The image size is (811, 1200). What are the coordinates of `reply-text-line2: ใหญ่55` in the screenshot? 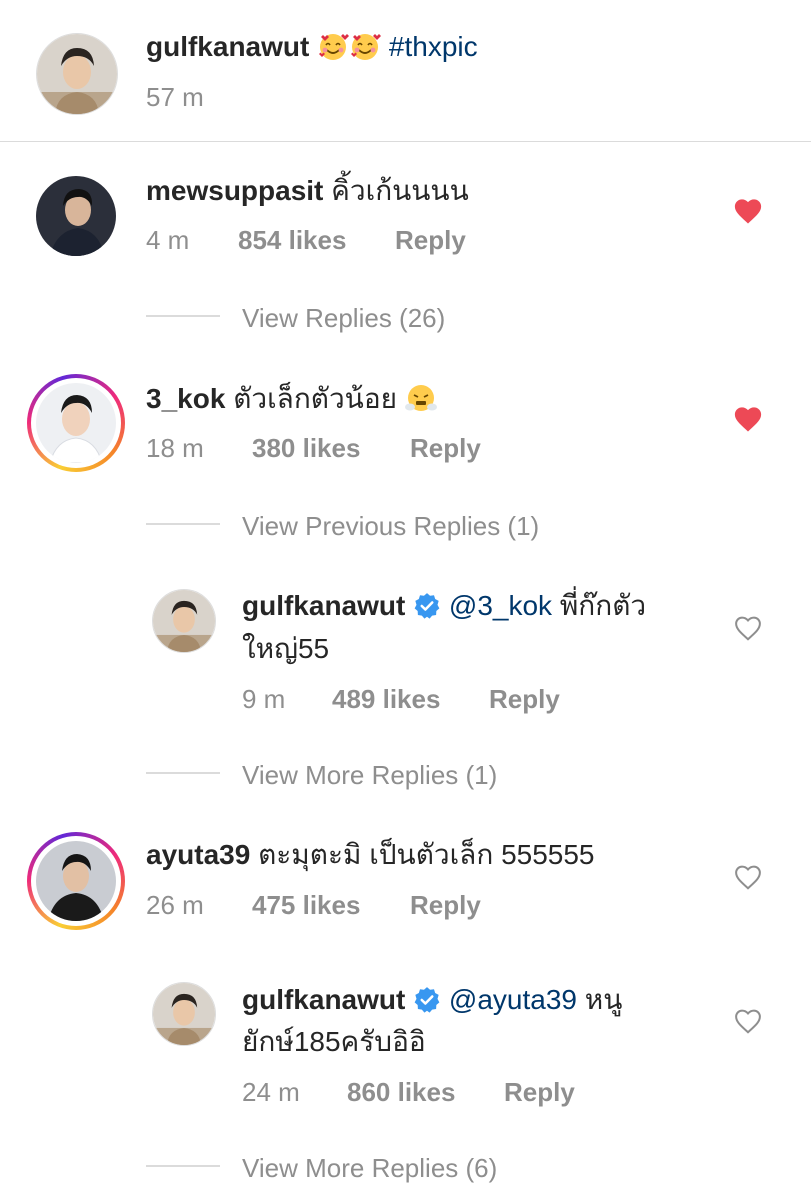 It's located at (286, 648).